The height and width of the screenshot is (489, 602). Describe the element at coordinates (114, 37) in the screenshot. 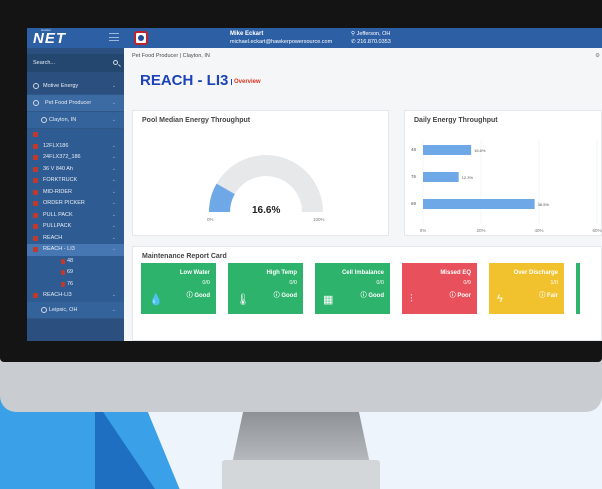

I see `hamburger-menu-icon` at that location.